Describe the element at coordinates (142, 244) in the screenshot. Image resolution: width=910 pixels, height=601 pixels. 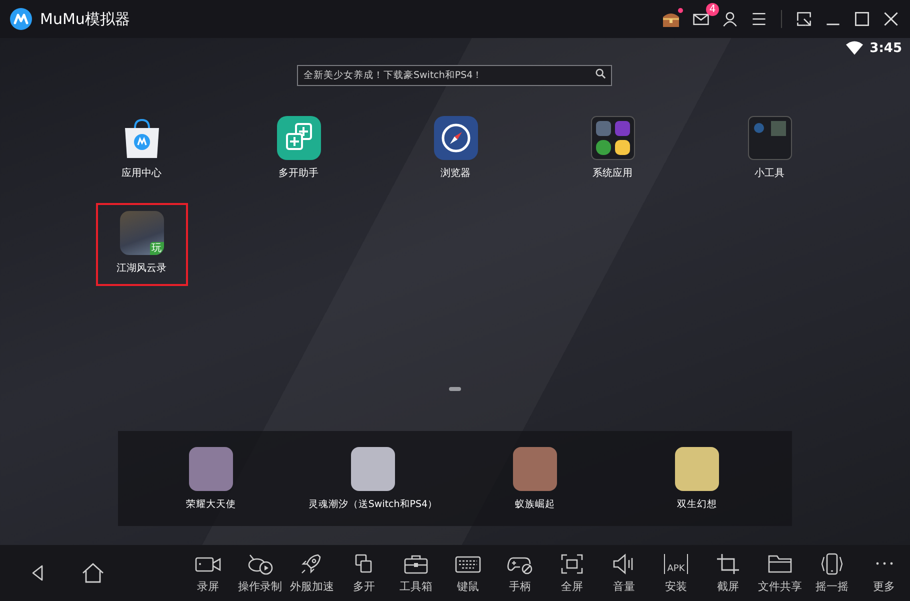
I see `app-shortcut: 玩 江湖风云录` at that location.